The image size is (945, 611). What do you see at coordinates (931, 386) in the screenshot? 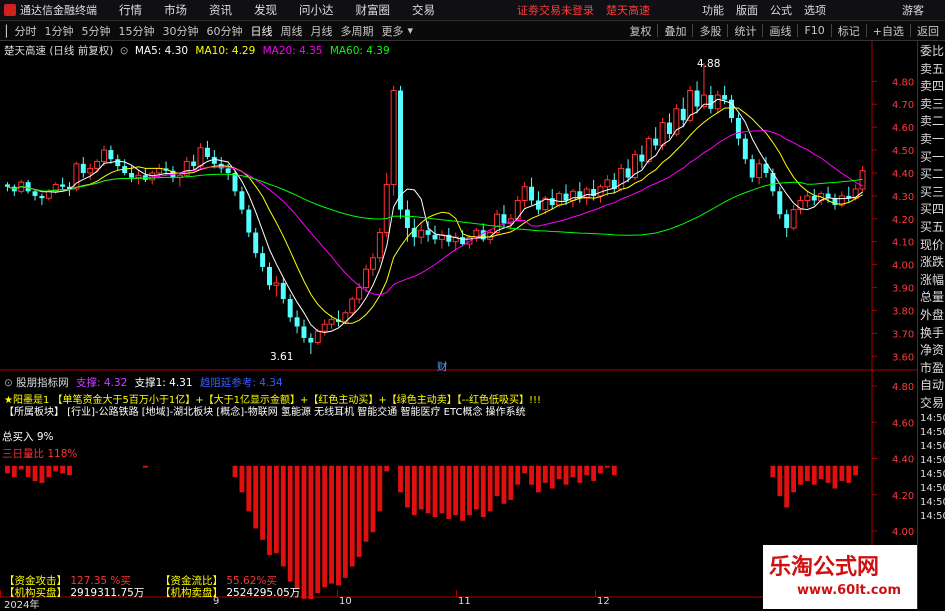
I see `side-panel-item: 自动` at bounding box center [931, 386].